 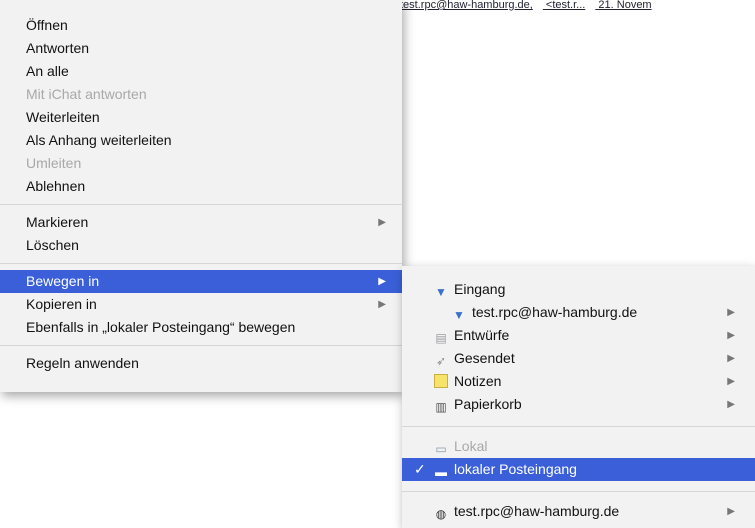 I want to click on menu-item-forward: Weiterleiten, so click(x=201, y=117).